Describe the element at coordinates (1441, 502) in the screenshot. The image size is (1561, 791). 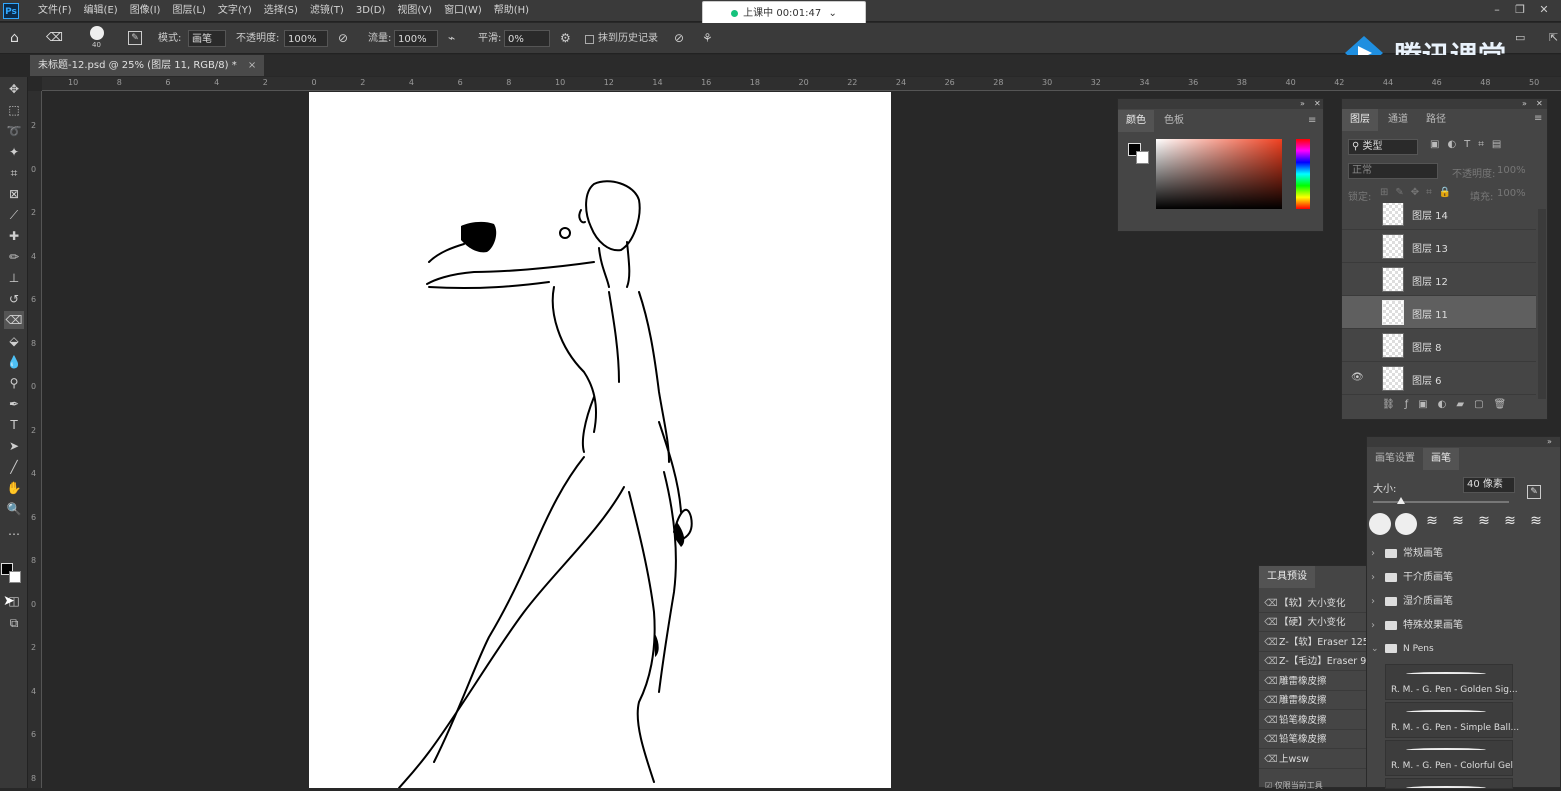
I see `size-slider` at that location.